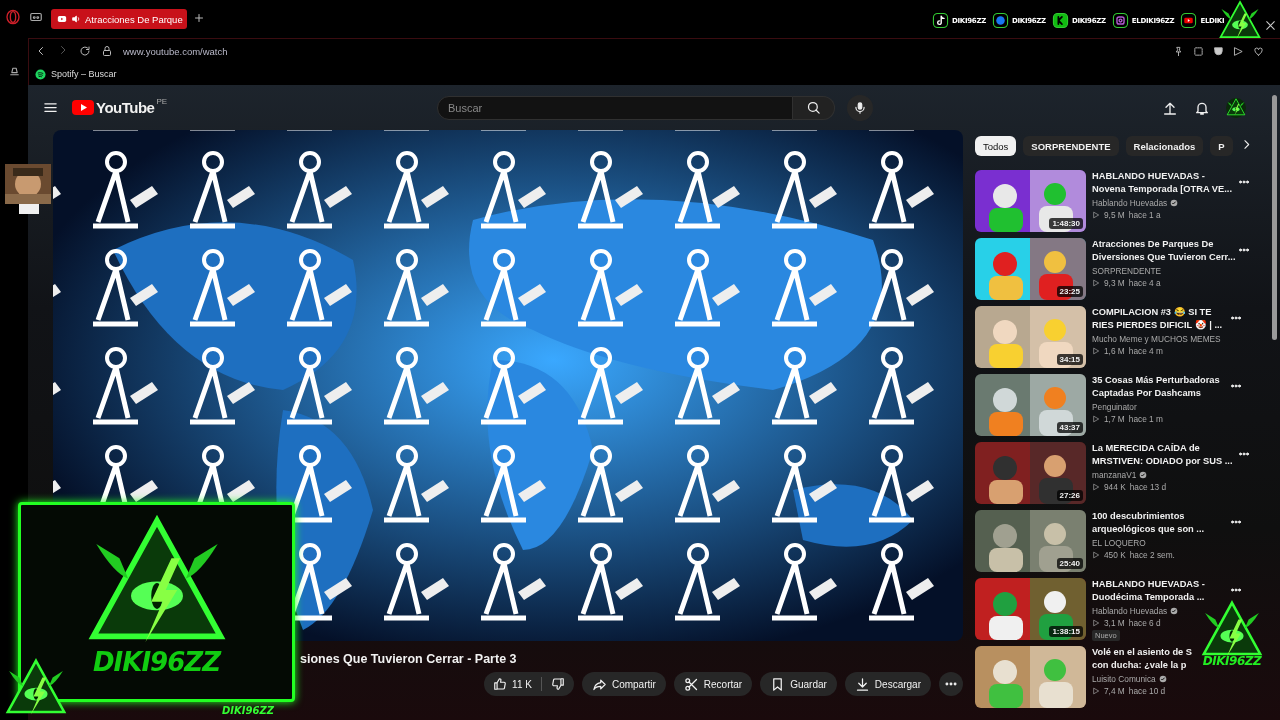  Describe the element at coordinates (1146, 448) in the screenshot. I see `video-title: La MERECIDA CAÍDA de` at that location.